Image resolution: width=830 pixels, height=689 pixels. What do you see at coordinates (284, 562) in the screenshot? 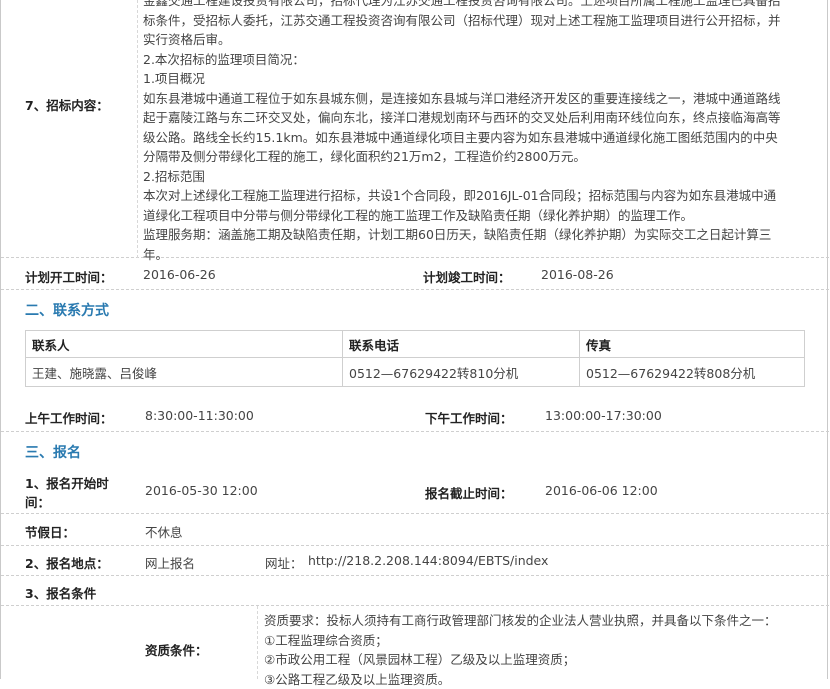
I see `url-label: 网址：` at bounding box center [284, 562].